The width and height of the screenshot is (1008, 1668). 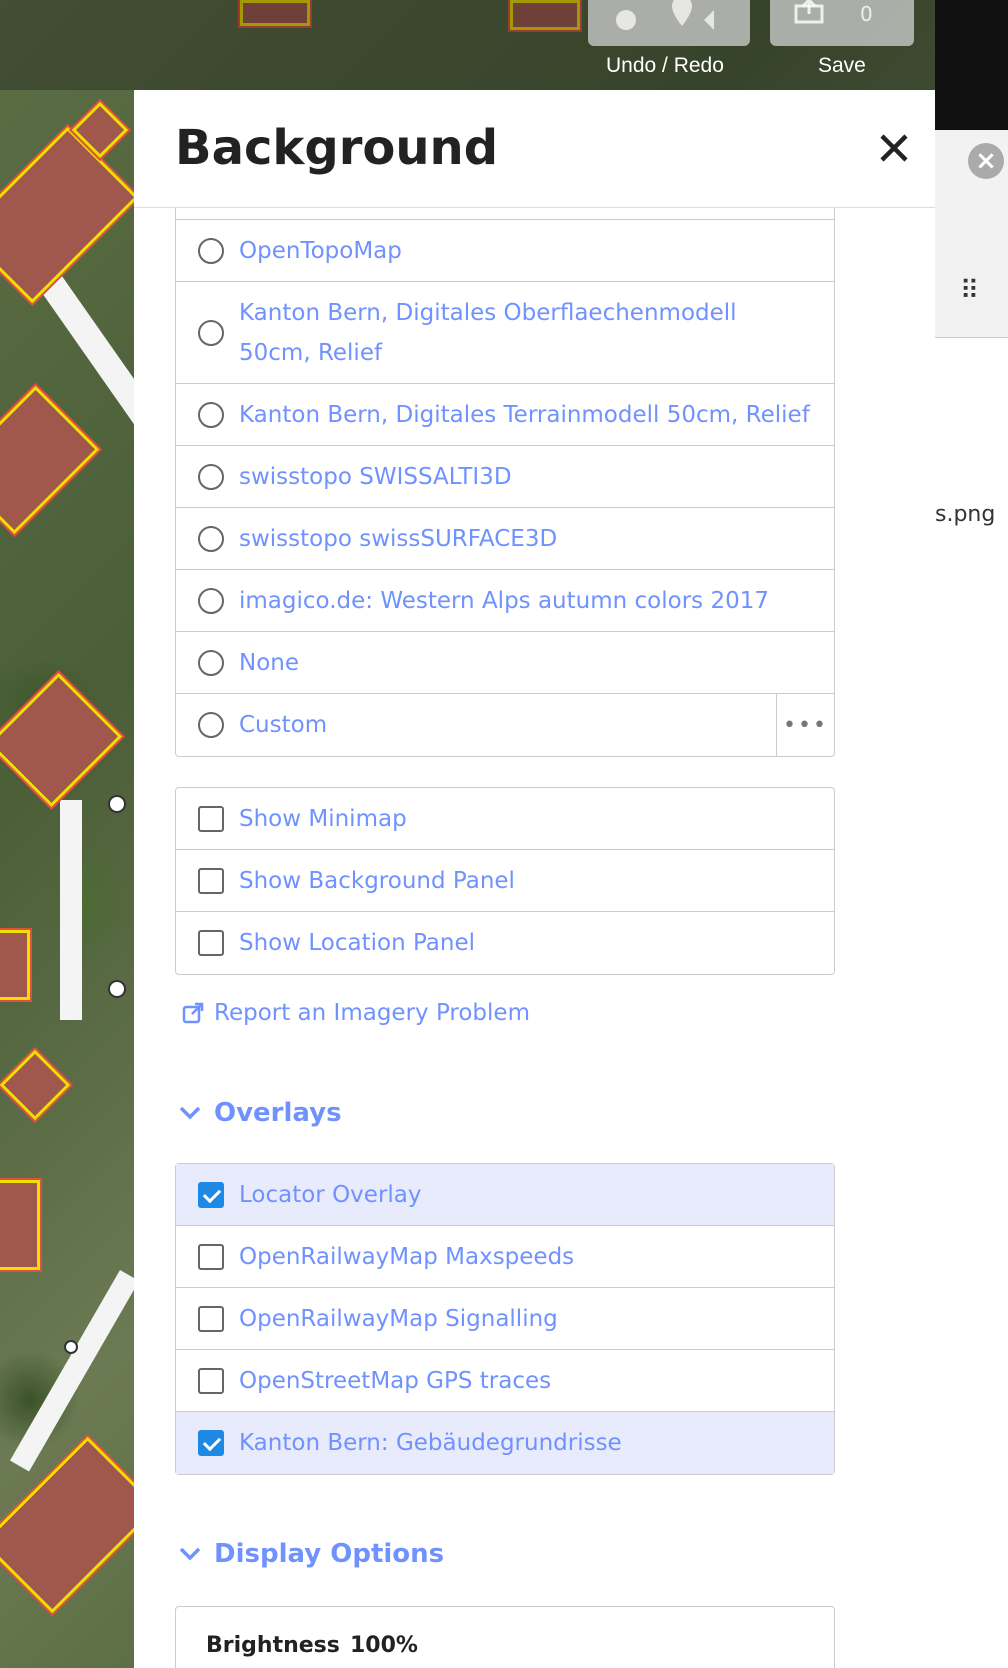 I want to click on save-button: 0, so click(x=842, y=23).